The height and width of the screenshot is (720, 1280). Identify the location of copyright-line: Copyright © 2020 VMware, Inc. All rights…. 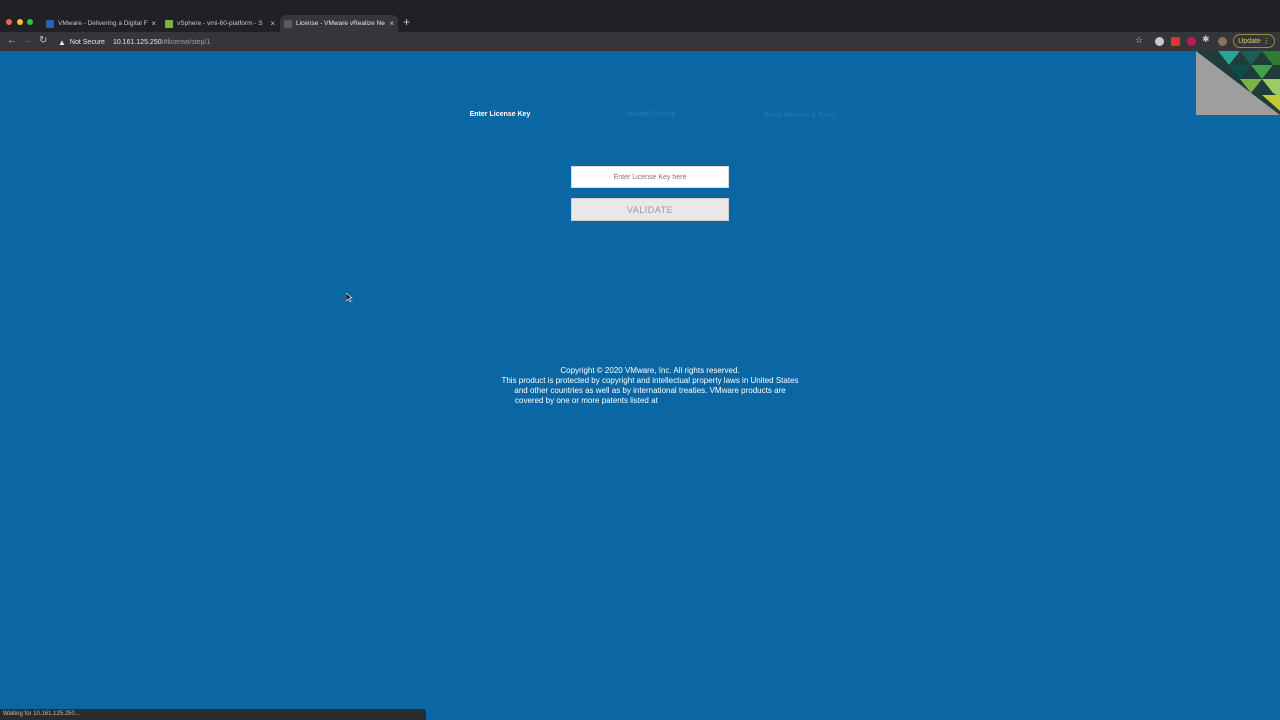
(650, 370).